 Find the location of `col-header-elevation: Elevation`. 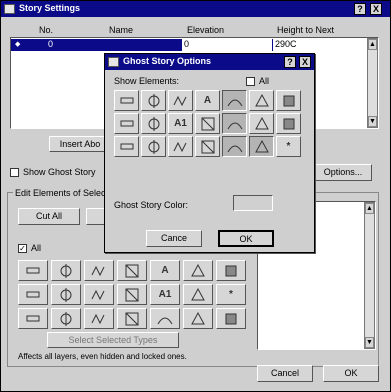

col-header-elevation: Elevation is located at coordinates (206, 30).